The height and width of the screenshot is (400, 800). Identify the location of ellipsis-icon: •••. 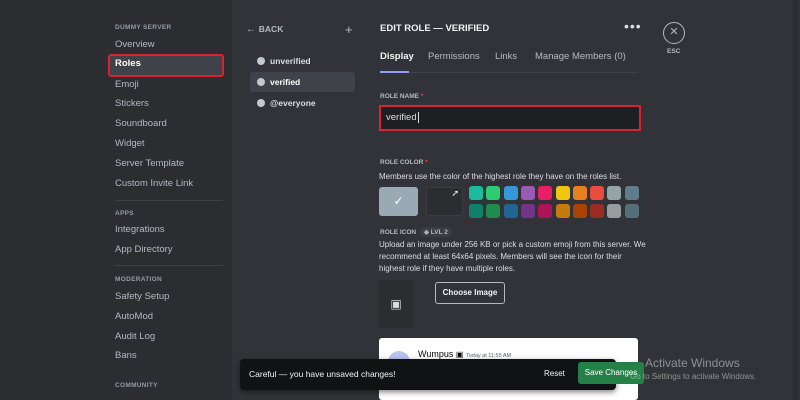
(633, 26).